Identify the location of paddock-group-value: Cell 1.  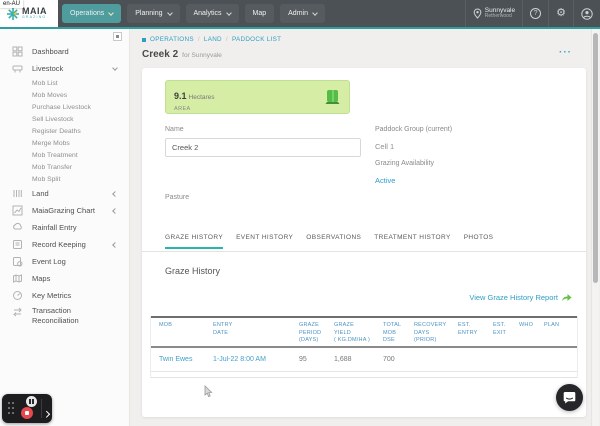
(385, 146).